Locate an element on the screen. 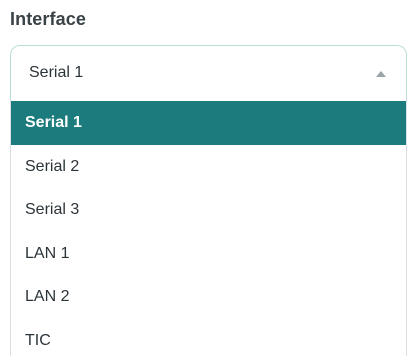  option-lan-2: LAN 2 is located at coordinates (208, 297).